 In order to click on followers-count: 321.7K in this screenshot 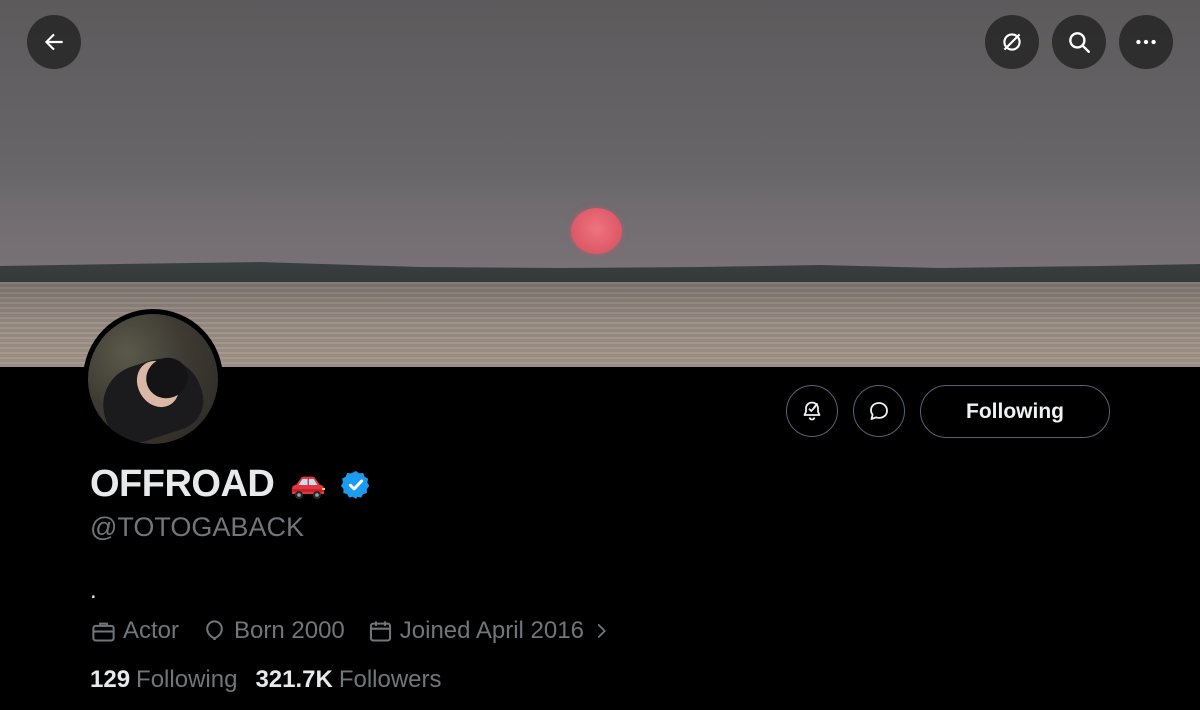, I will do `click(294, 679)`.